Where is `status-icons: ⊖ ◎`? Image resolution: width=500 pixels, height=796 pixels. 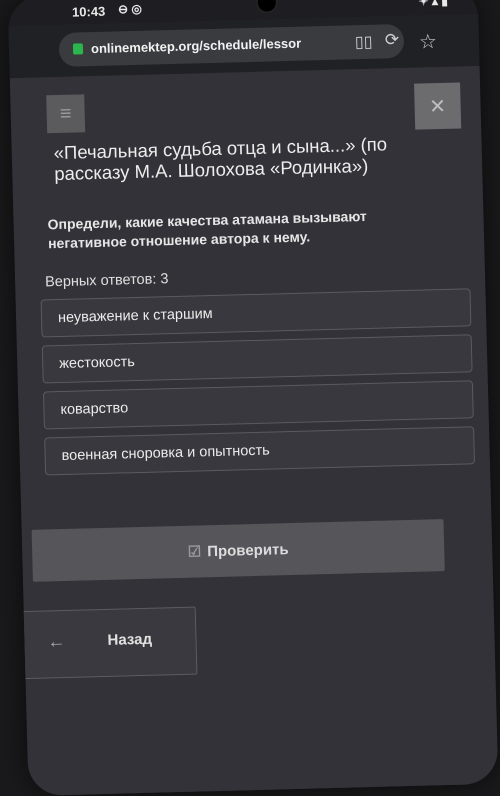 status-icons: ⊖ ◎ is located at coordinates (130, 9).